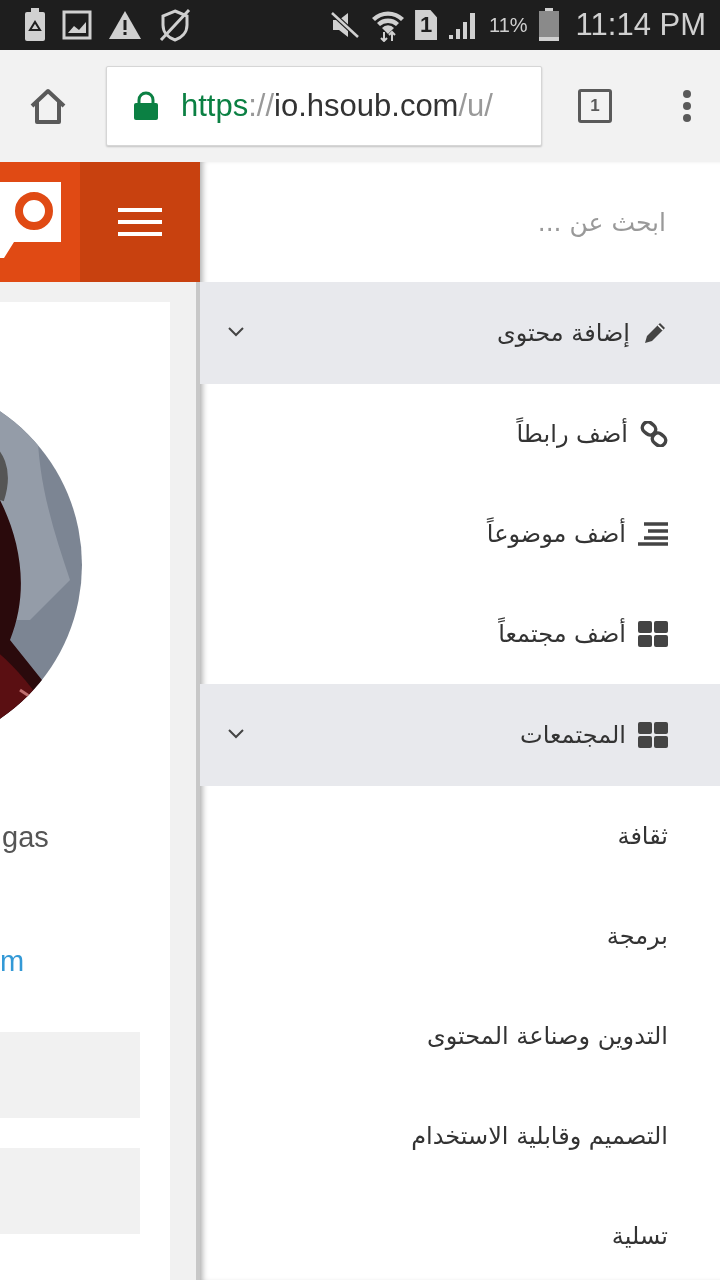 The height and width of the screenshot is (1280, 720). What do you see at coordinates (653, 534) in the screenshot?
I see `list-icon` at bounding box center [653, 534].